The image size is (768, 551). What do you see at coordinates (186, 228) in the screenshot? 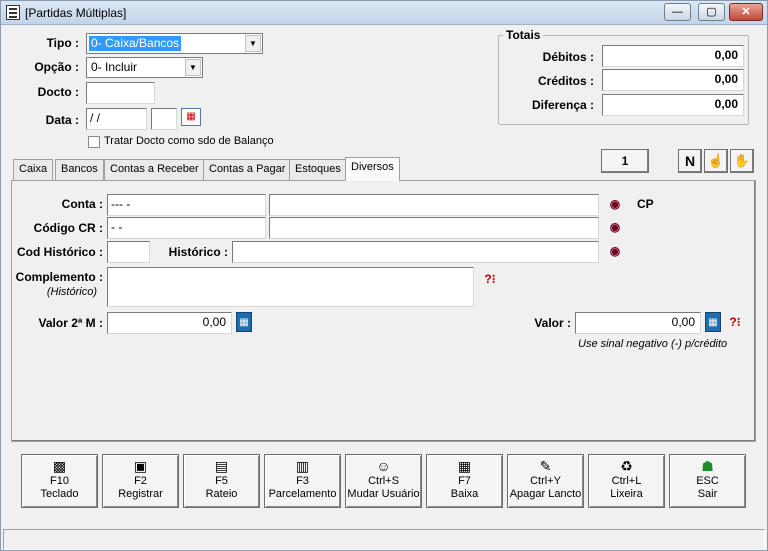
I see `codigo-cr-input: - -` at bounding box center [186, 228].